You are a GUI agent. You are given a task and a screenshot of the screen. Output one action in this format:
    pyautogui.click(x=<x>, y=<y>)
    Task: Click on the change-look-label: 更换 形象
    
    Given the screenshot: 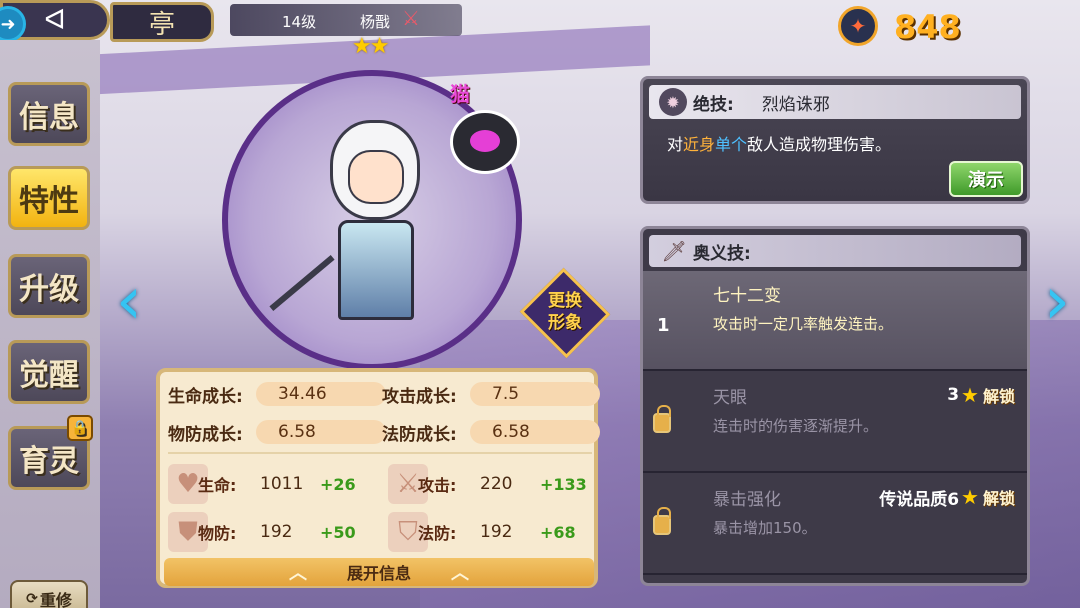 What is the action you would take?
    pyautogui.click(x=565, y=312)
    